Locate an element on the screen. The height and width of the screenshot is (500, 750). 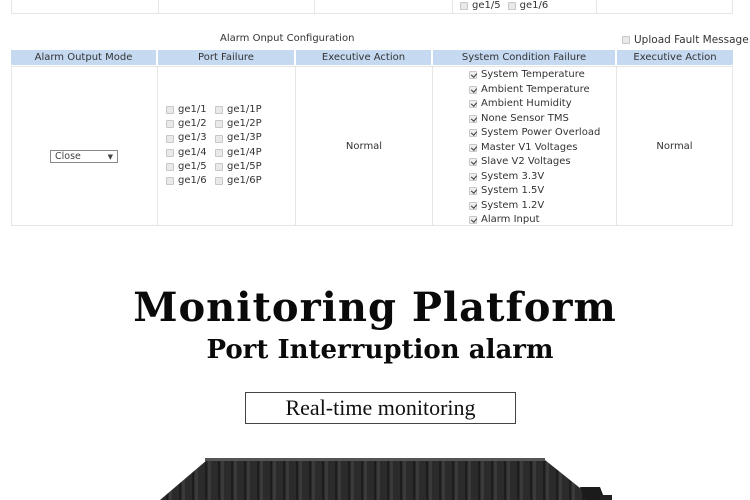
port-label: ge1/4 is located at coordinates (192, 152).